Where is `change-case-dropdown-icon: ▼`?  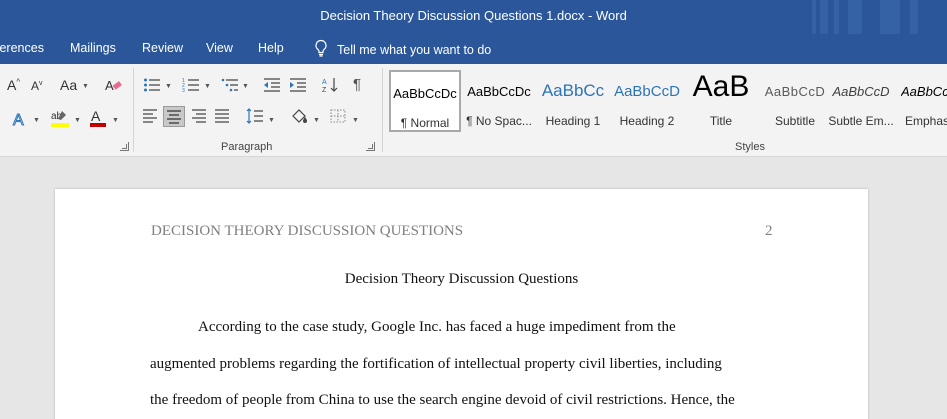
change-case-dropdown-icon: ▼ is located at coordinates (85, 86).